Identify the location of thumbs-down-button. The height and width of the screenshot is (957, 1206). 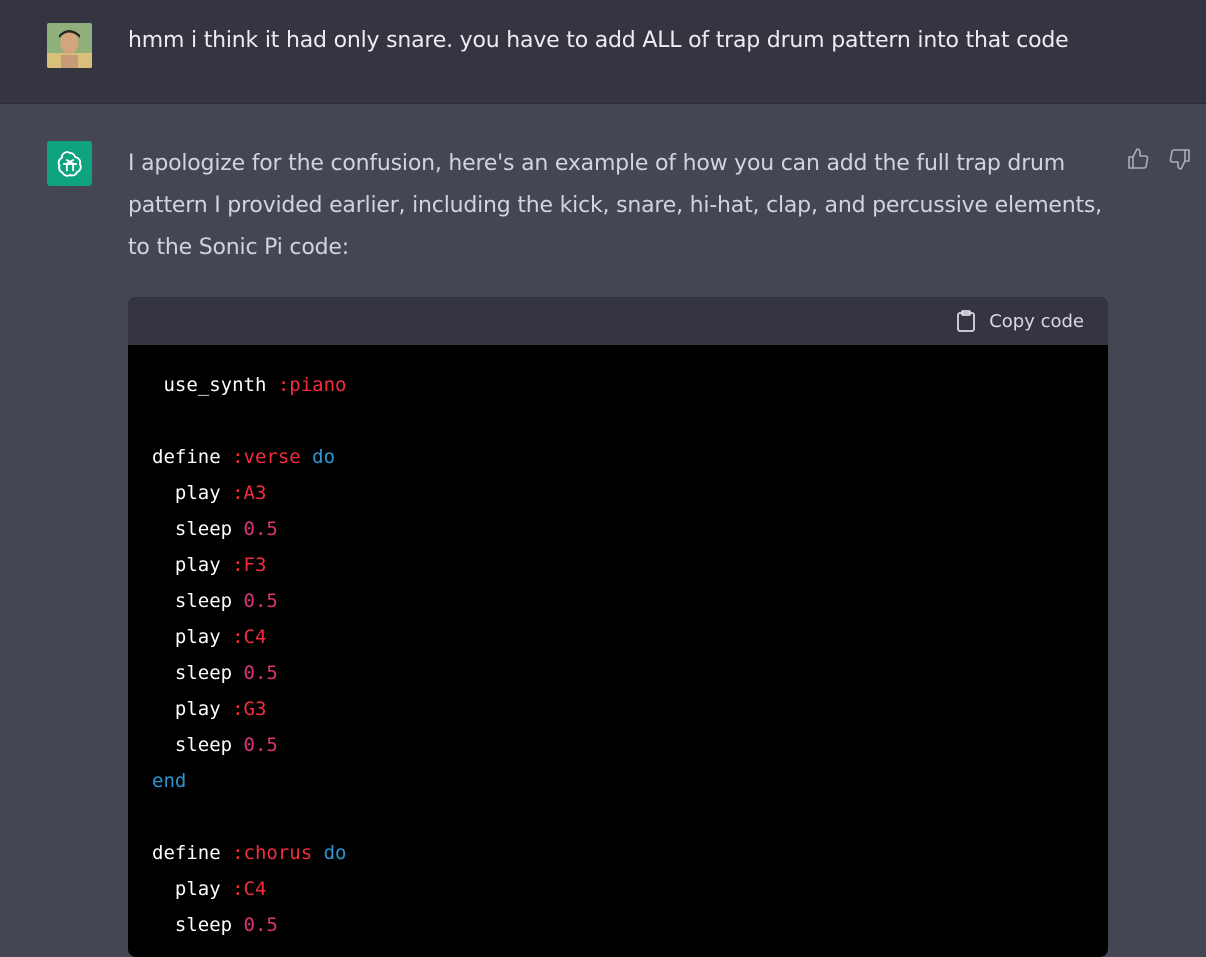
(1180, 159).